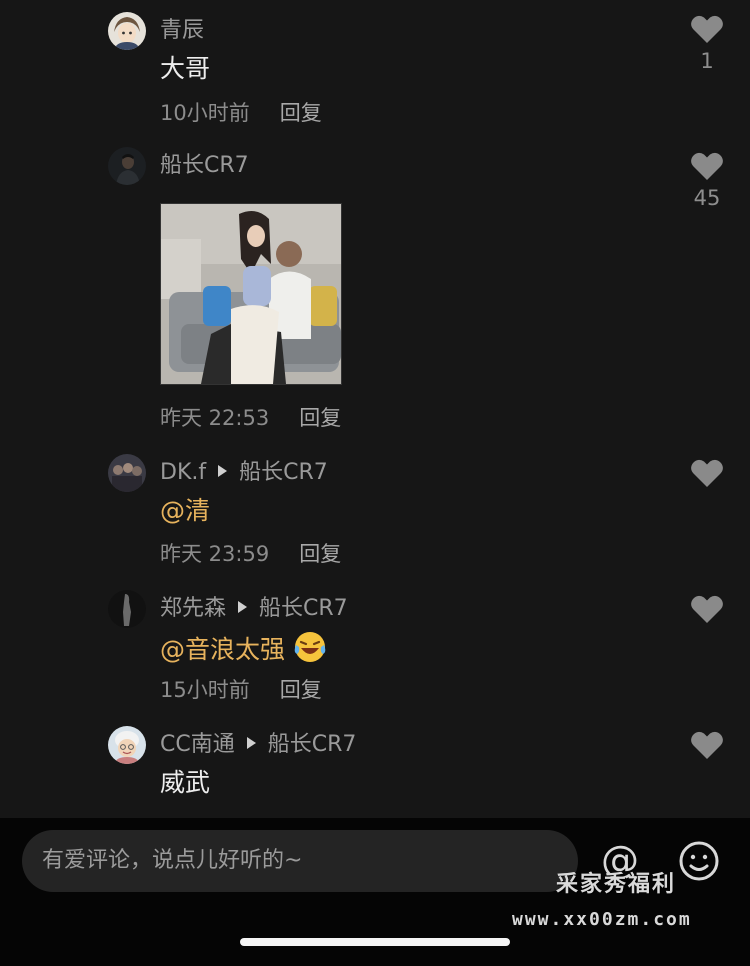 This screenshot has height=966, width=750. I want to click on comment-text: 大哥, so click(185, 68).